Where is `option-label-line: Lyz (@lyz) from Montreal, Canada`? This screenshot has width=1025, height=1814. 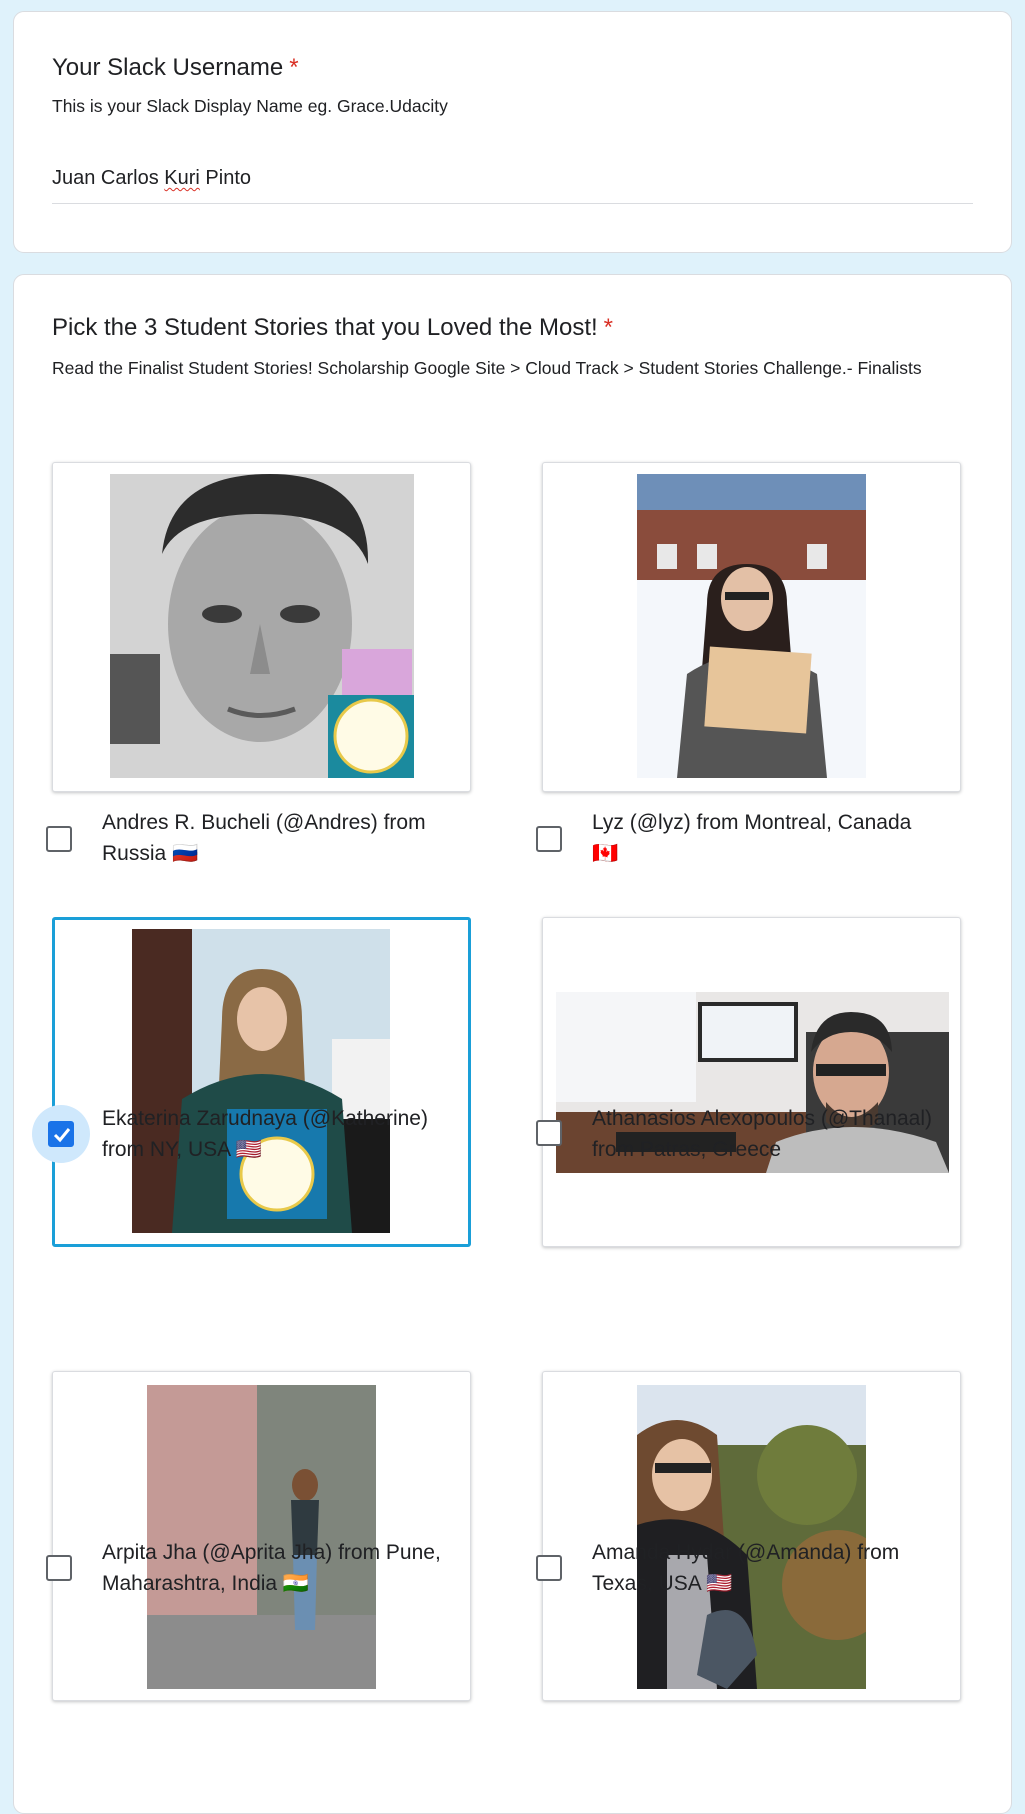
option-label-line: Lyz (@lyz) from Montreal, Canada is located at coordinates (752, 822).